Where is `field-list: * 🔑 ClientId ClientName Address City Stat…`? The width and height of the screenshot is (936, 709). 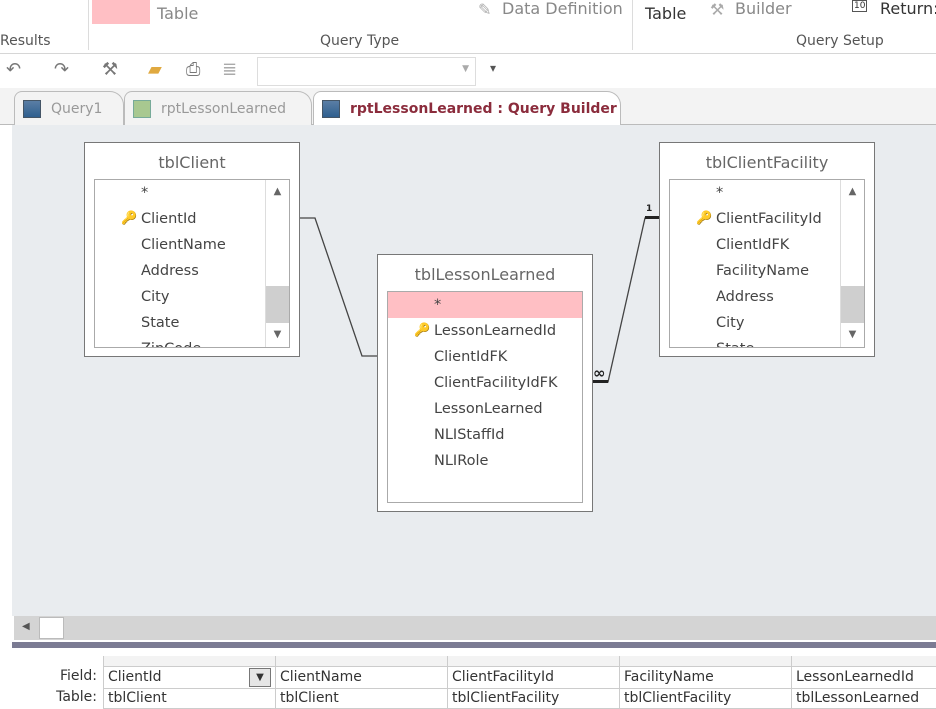 field-list: * 🔑 ClientId ClientName Address City Stat… is located at coordinates (192, 263).